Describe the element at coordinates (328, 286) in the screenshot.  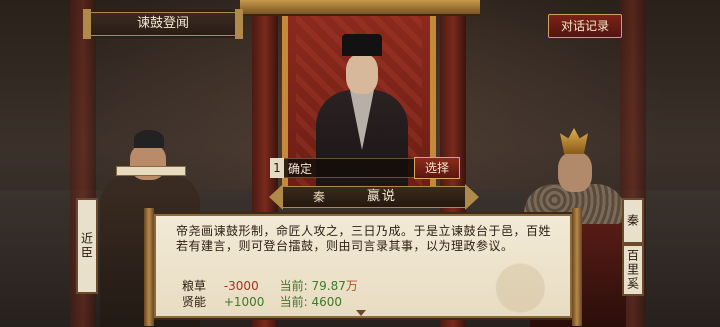
I see `stat-current-value: 79.87` at that location.